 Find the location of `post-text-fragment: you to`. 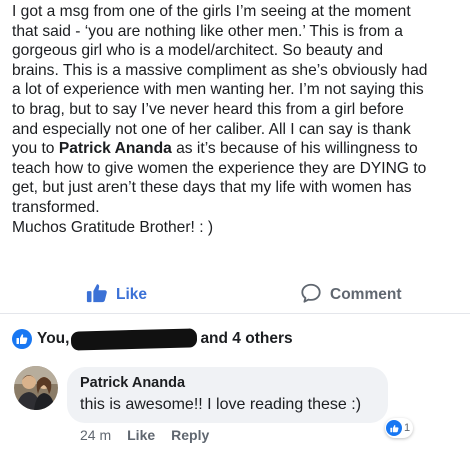

post-text-fragment: you to is located at coordinates (35, 149).